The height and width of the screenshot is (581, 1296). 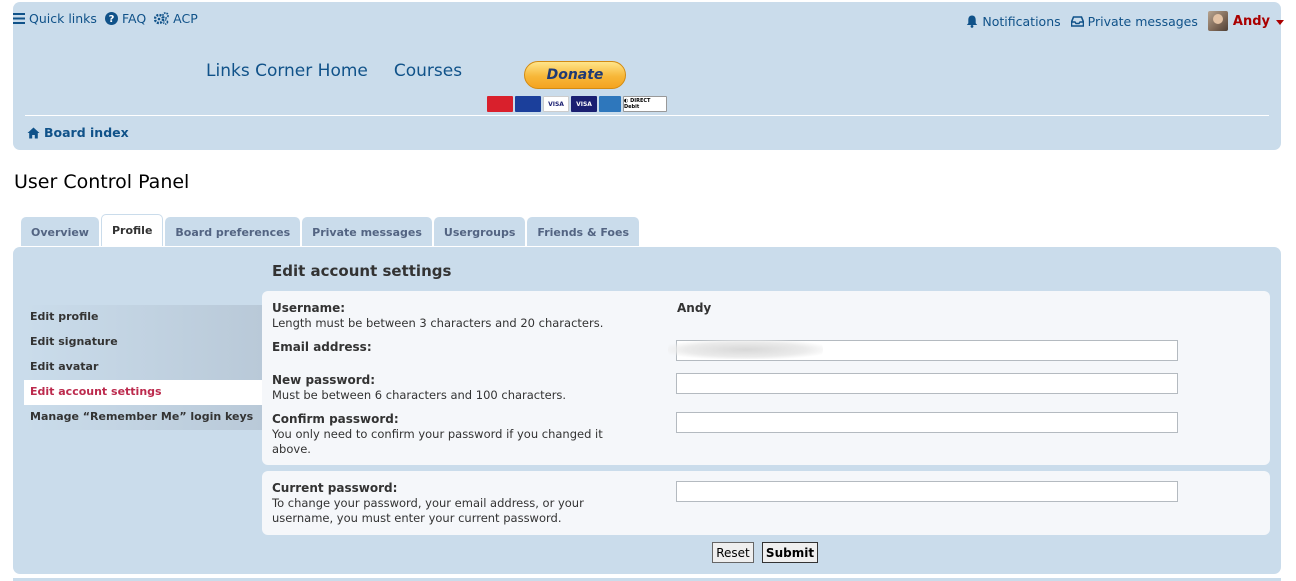 What do you see at coordinates (322, 347) in the screenshot?
I see `email-label: Email address:` at bounding box center [322, 347].